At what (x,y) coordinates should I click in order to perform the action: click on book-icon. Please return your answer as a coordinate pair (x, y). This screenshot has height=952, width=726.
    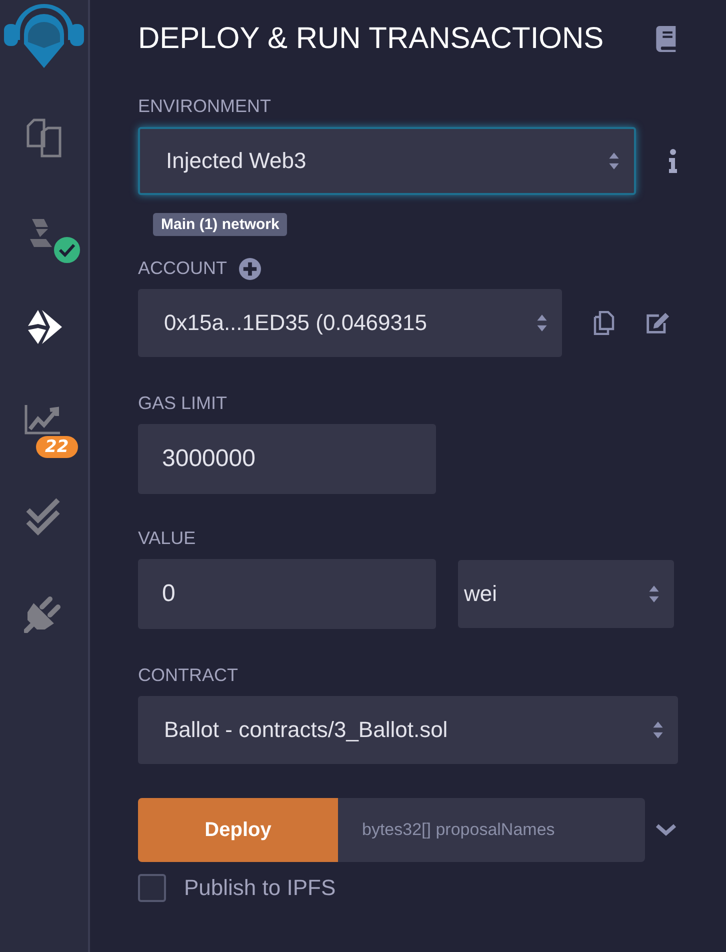
    Looking at the image, I should click on (667, 39).